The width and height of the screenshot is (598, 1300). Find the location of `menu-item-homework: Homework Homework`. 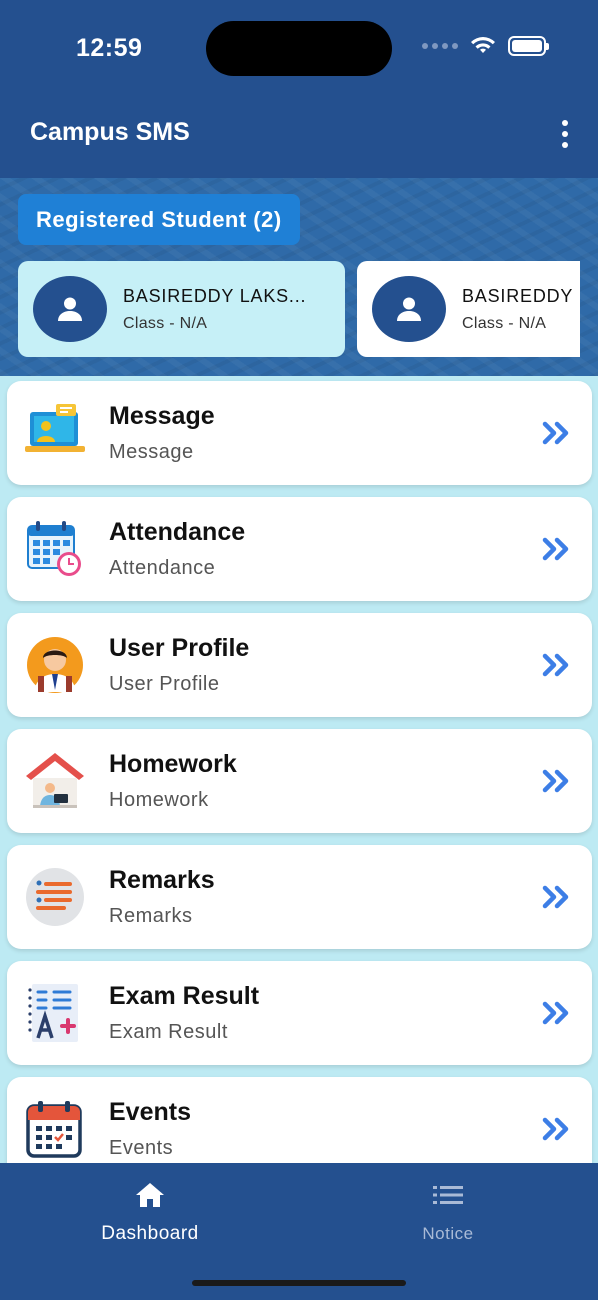

menu-item-homework: Homework Homework is located at coordinates (299, 781).